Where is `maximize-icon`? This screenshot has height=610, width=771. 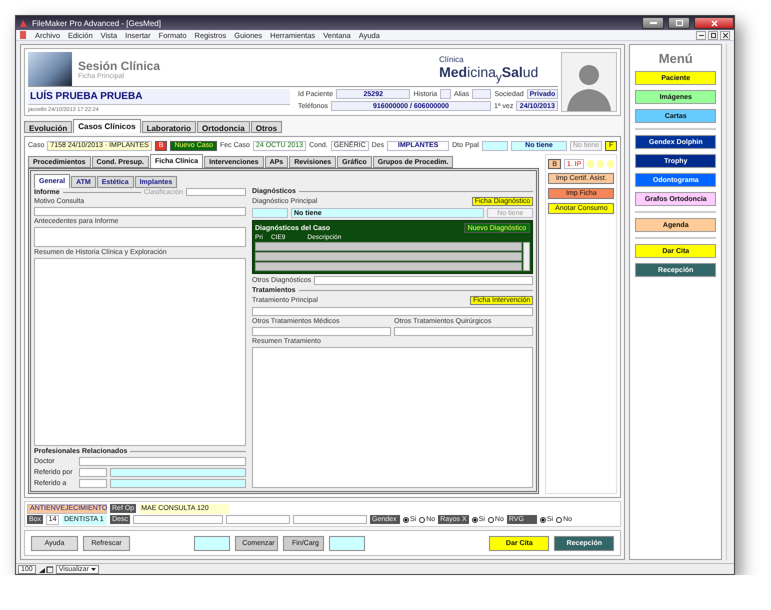
maximize-icon is located at coordinates (679, 23).